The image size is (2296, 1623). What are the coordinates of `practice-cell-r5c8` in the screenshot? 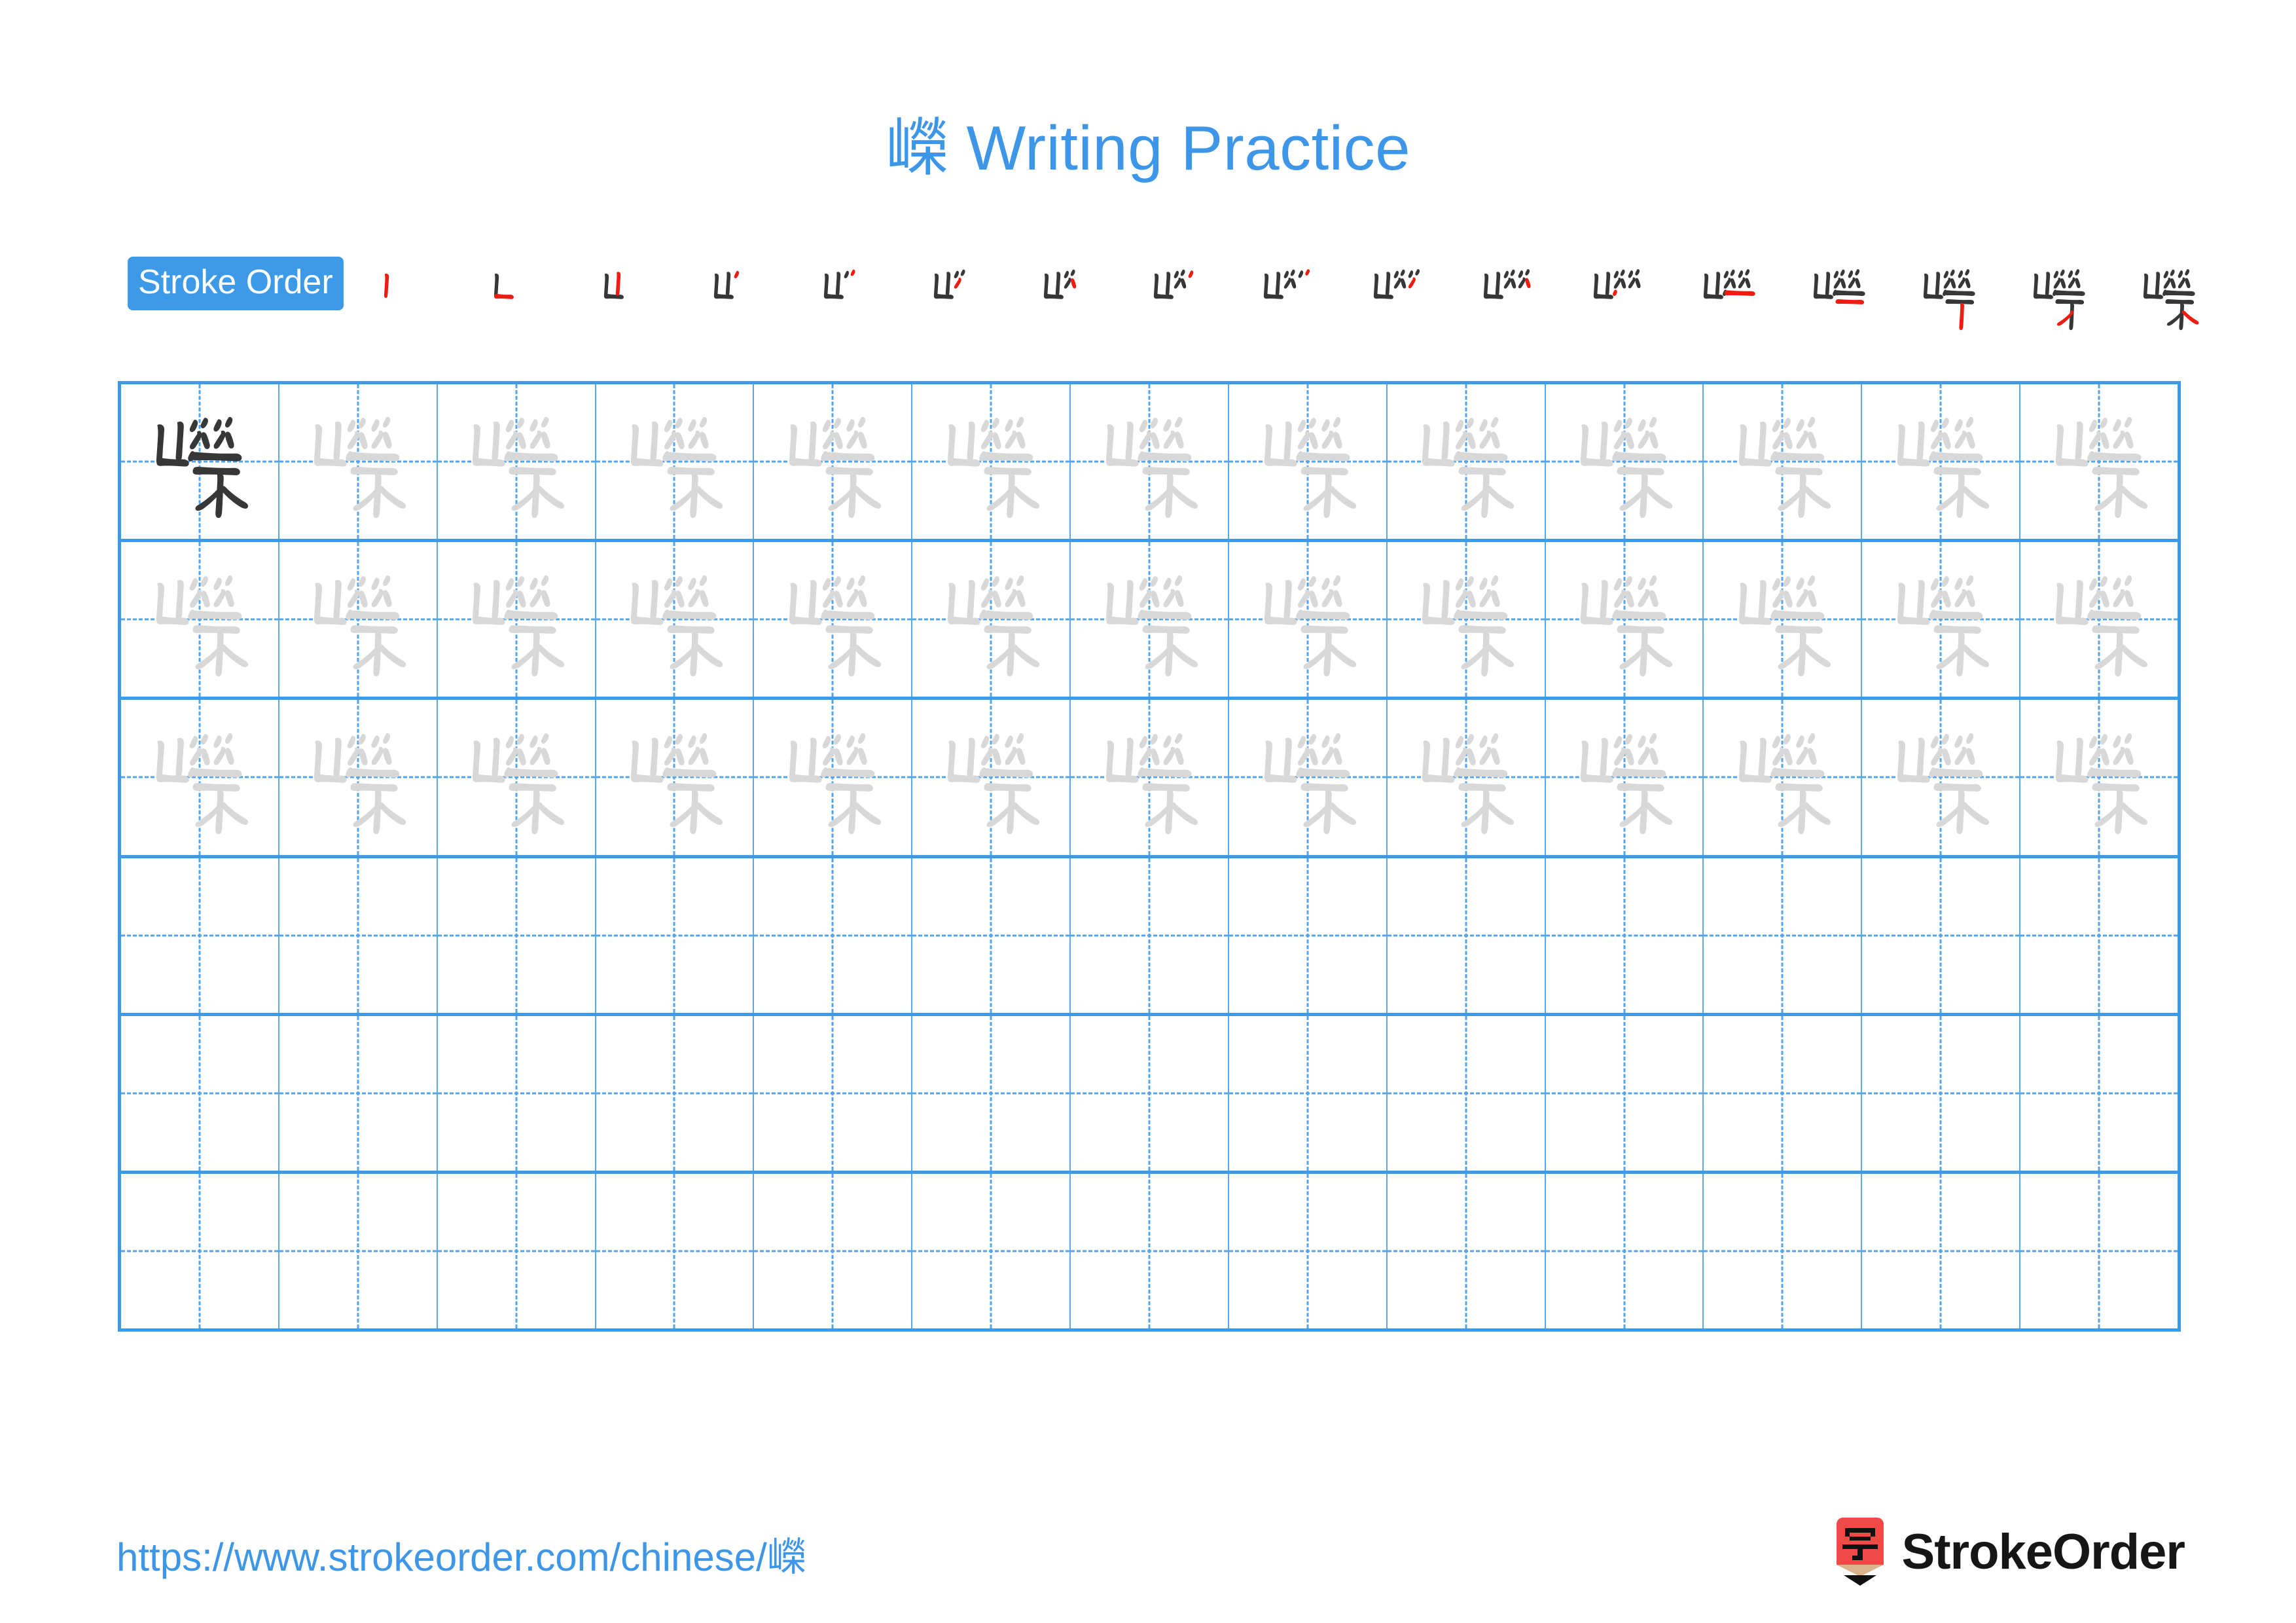 It's located at (1308, 1093).